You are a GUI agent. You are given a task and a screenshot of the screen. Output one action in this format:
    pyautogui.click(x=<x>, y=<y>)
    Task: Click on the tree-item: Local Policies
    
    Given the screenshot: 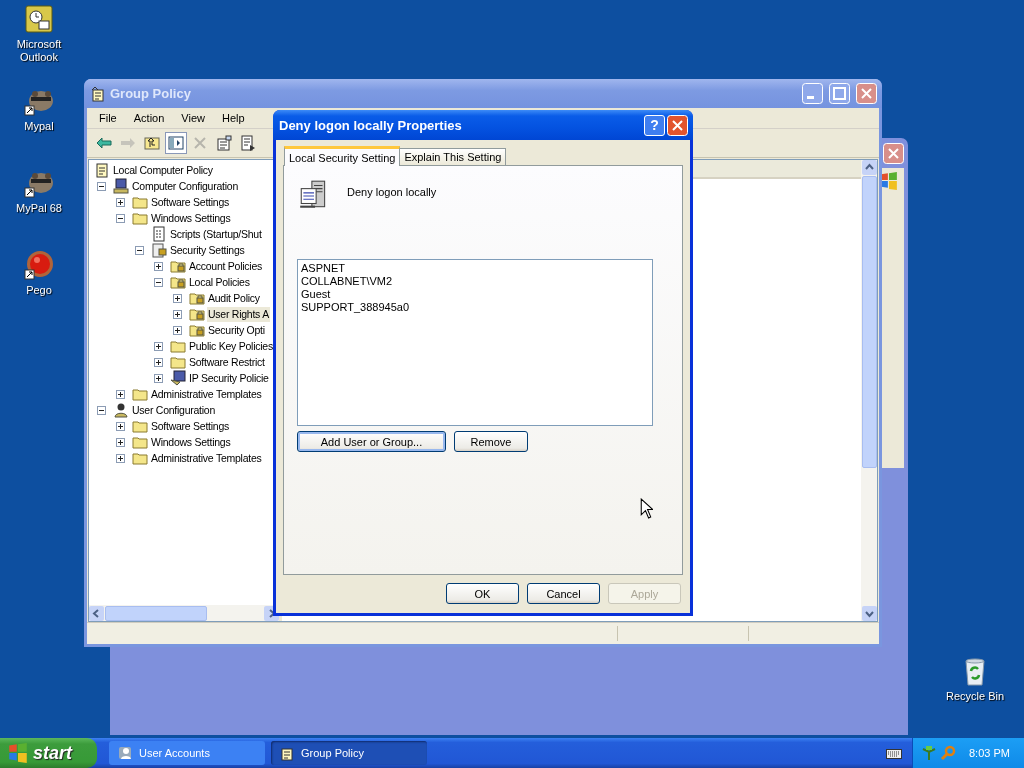 What is the action you would take?
    pyautogui.click(x=219, y=282)
    